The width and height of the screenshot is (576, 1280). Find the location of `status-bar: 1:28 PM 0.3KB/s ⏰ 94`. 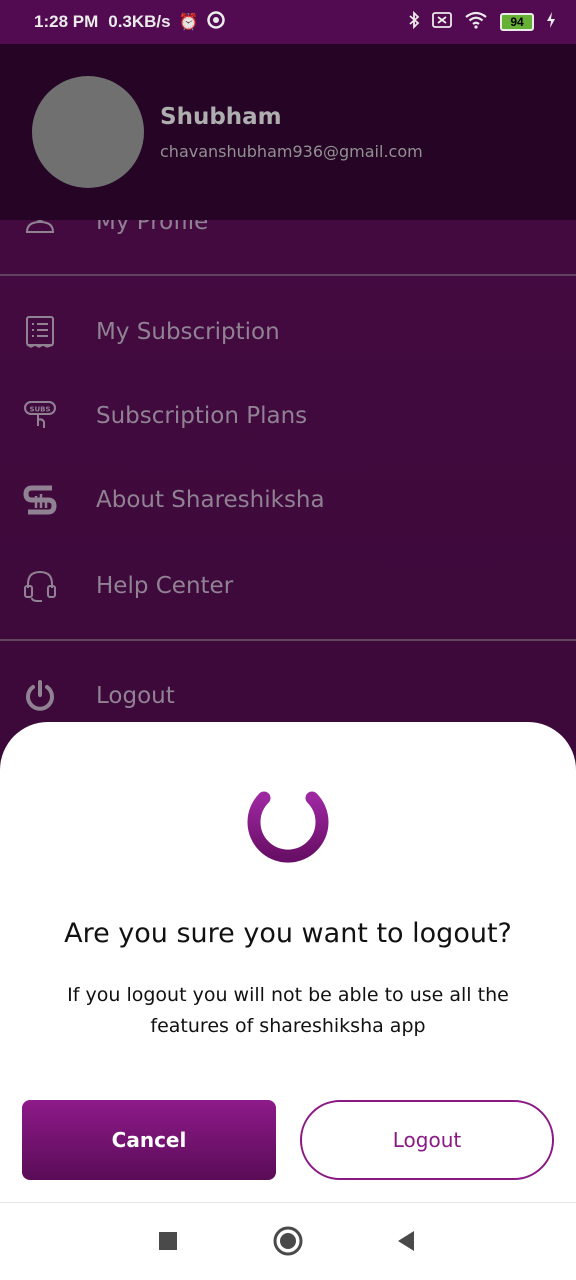

status-bar: 1:28 PM 0.3KB/s ⏰ 94 is located at coordinates (288, 22).